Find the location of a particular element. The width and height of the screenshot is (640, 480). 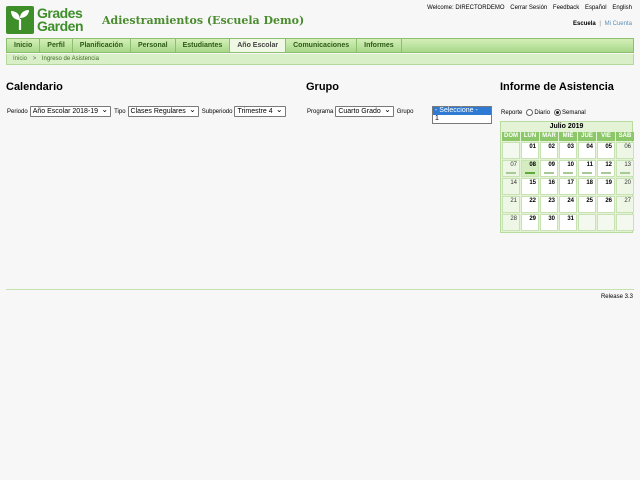

calendar-day-22: 22 is located at coordinates (530, 204).